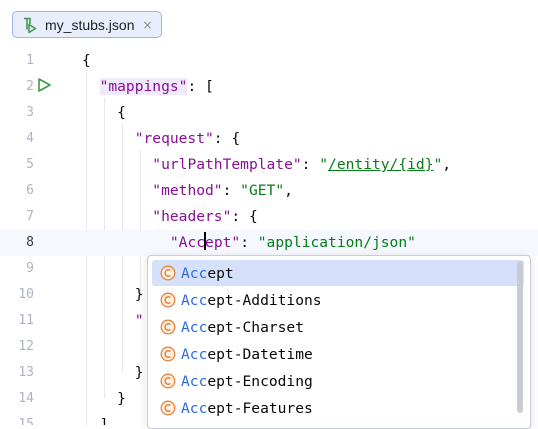 This screenshot has height=429, width=538. I want to click on code-line: 5 "urlPathTemplate": "/entity/{id}",, so click(269, 165).